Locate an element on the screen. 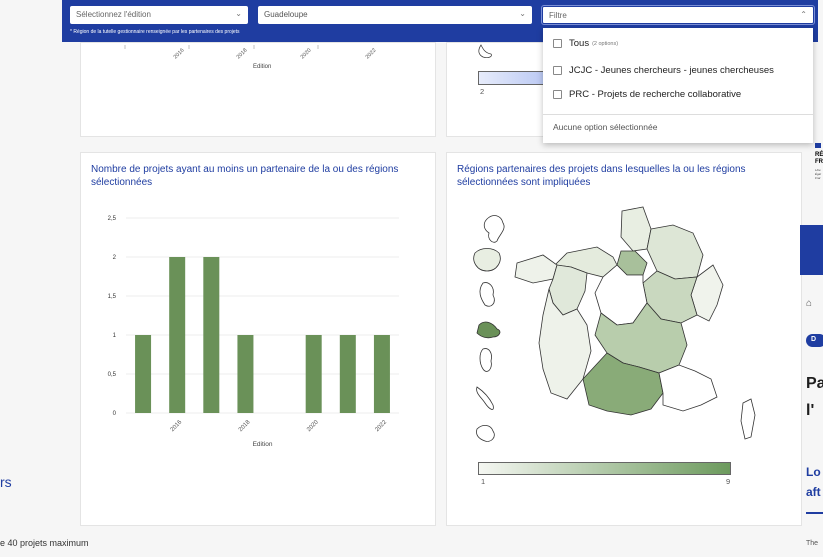 The height and width of the screenshot is (557, 823). option-label: Tous is located at coordinates (579, 43).